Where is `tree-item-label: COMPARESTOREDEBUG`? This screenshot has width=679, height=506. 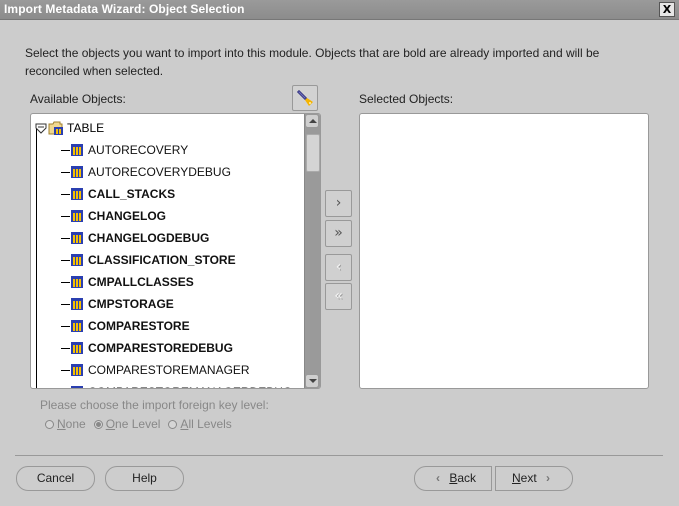
tree-item-label: COMPARESTOREDEBUG is located at coordinates (160, 348).